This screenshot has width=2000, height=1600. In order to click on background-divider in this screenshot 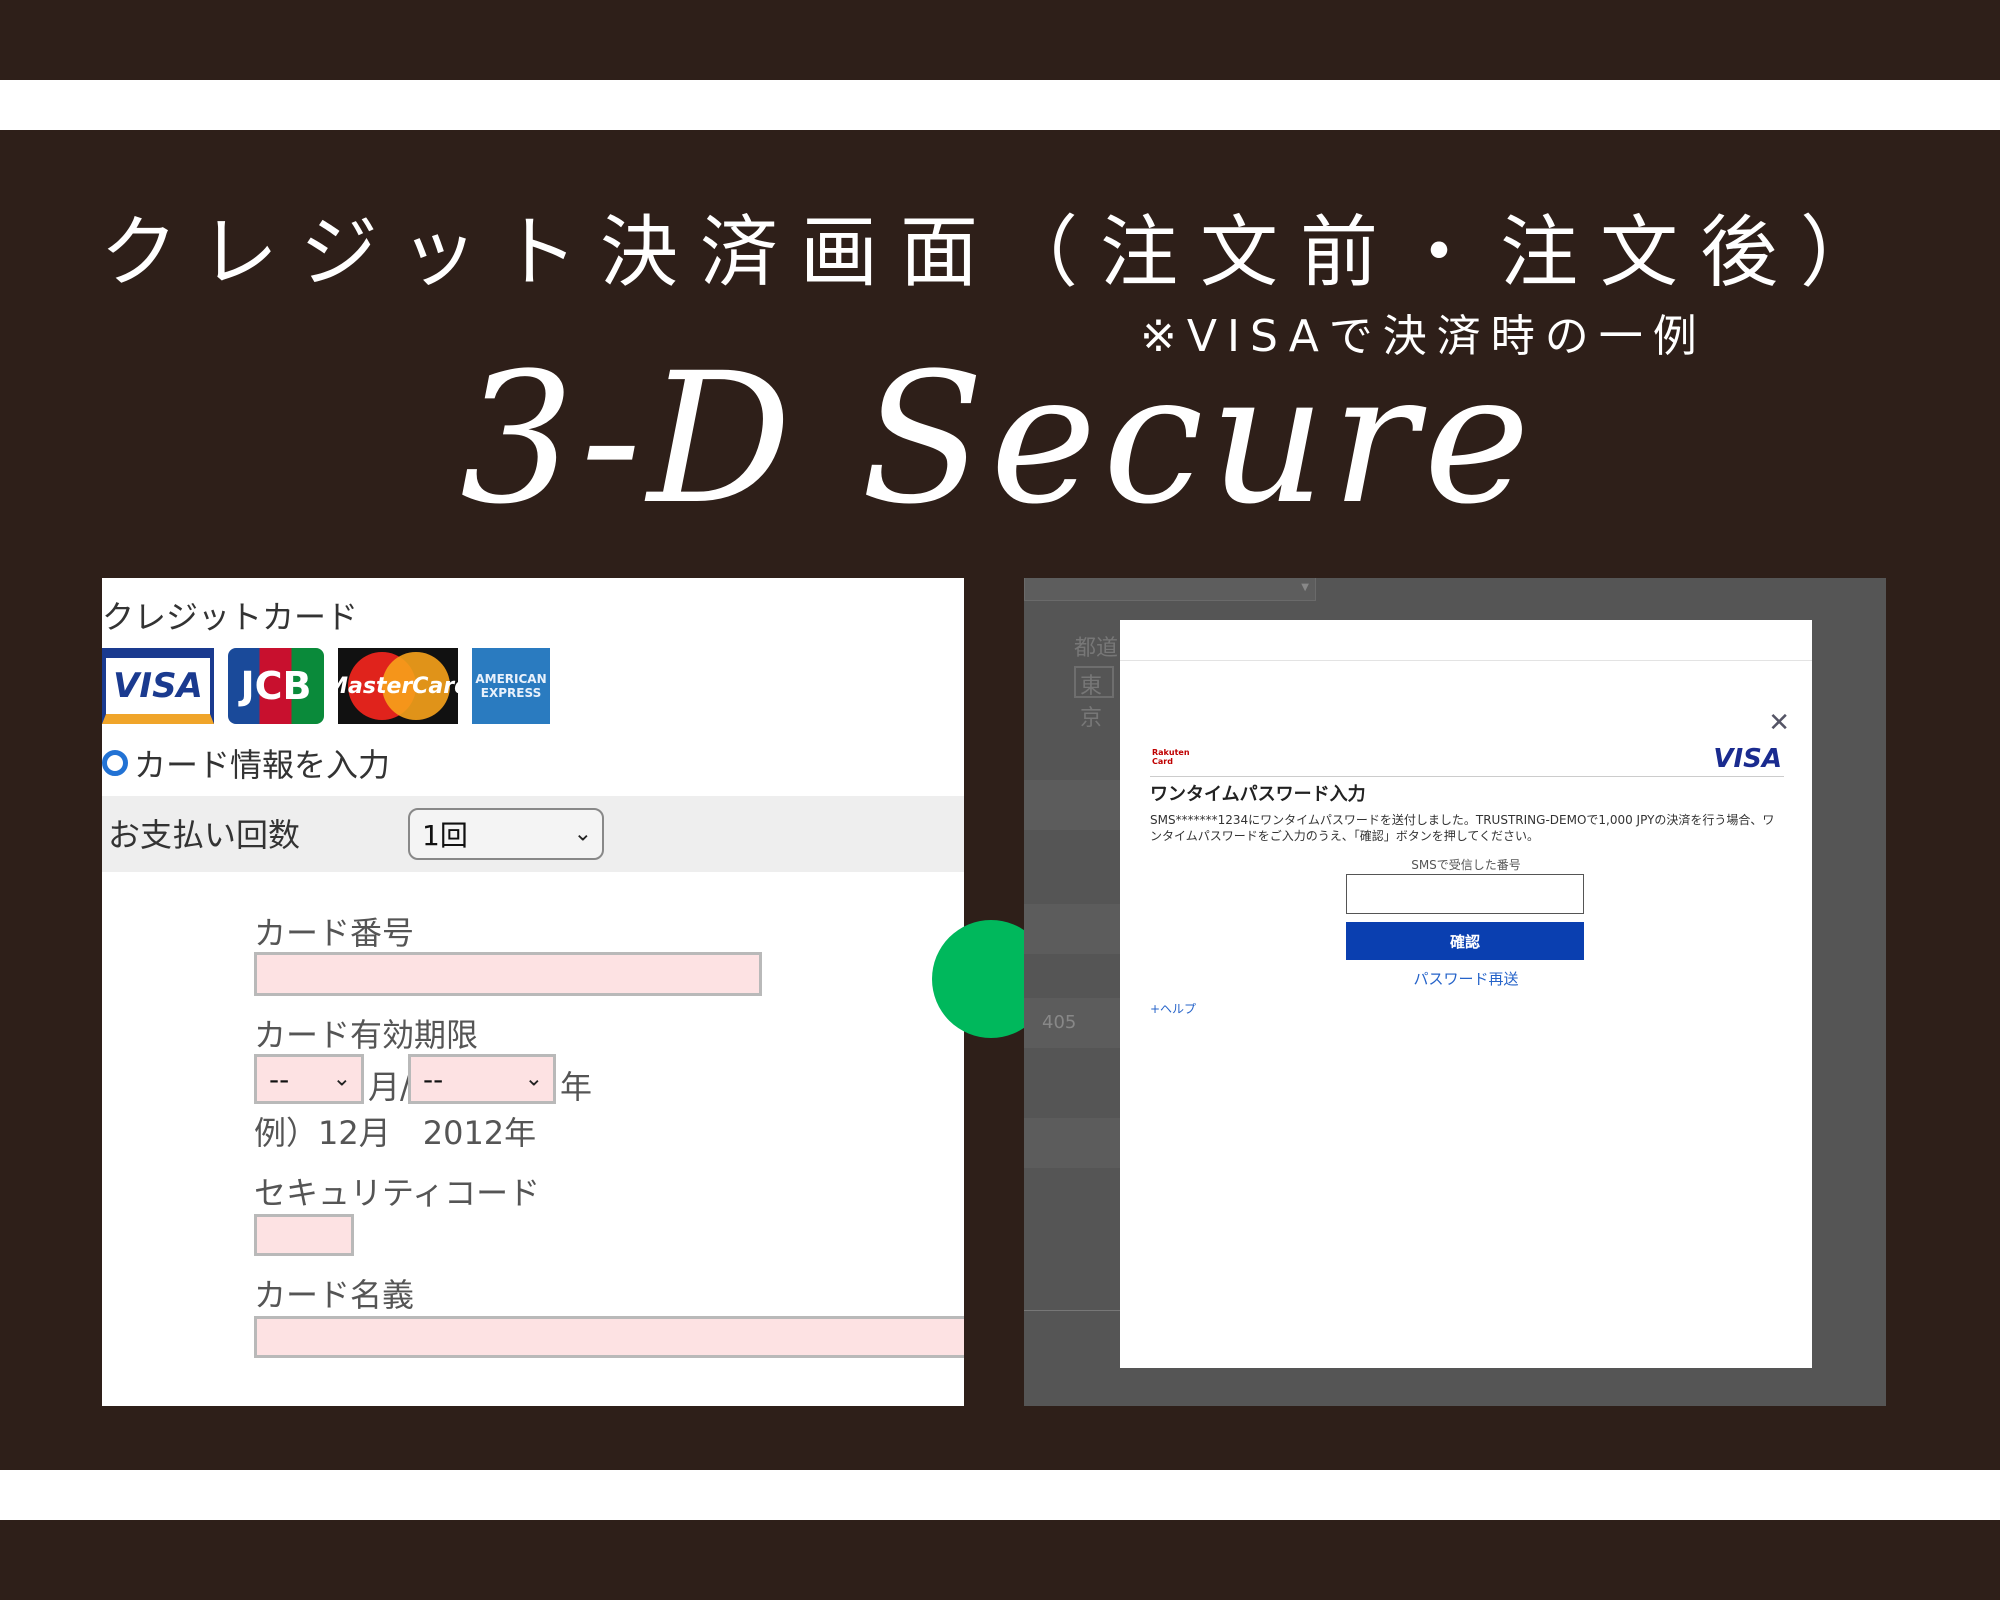, I will do `click(1074, 1310)`.